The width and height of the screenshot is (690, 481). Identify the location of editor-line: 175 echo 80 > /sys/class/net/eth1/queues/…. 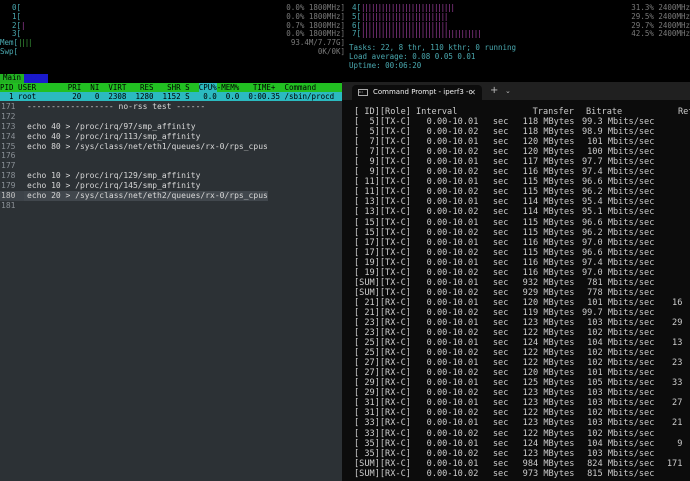
(171, 147).